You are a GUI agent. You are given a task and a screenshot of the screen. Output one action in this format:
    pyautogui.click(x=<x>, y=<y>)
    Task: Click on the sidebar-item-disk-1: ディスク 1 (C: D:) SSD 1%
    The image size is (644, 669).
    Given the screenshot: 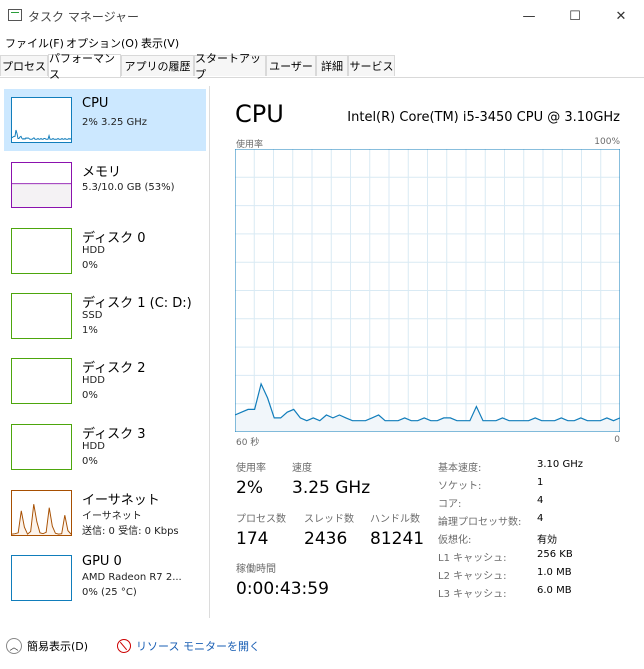 What is the action you would take?
    pyautogui.click(x=105, y=316)
    